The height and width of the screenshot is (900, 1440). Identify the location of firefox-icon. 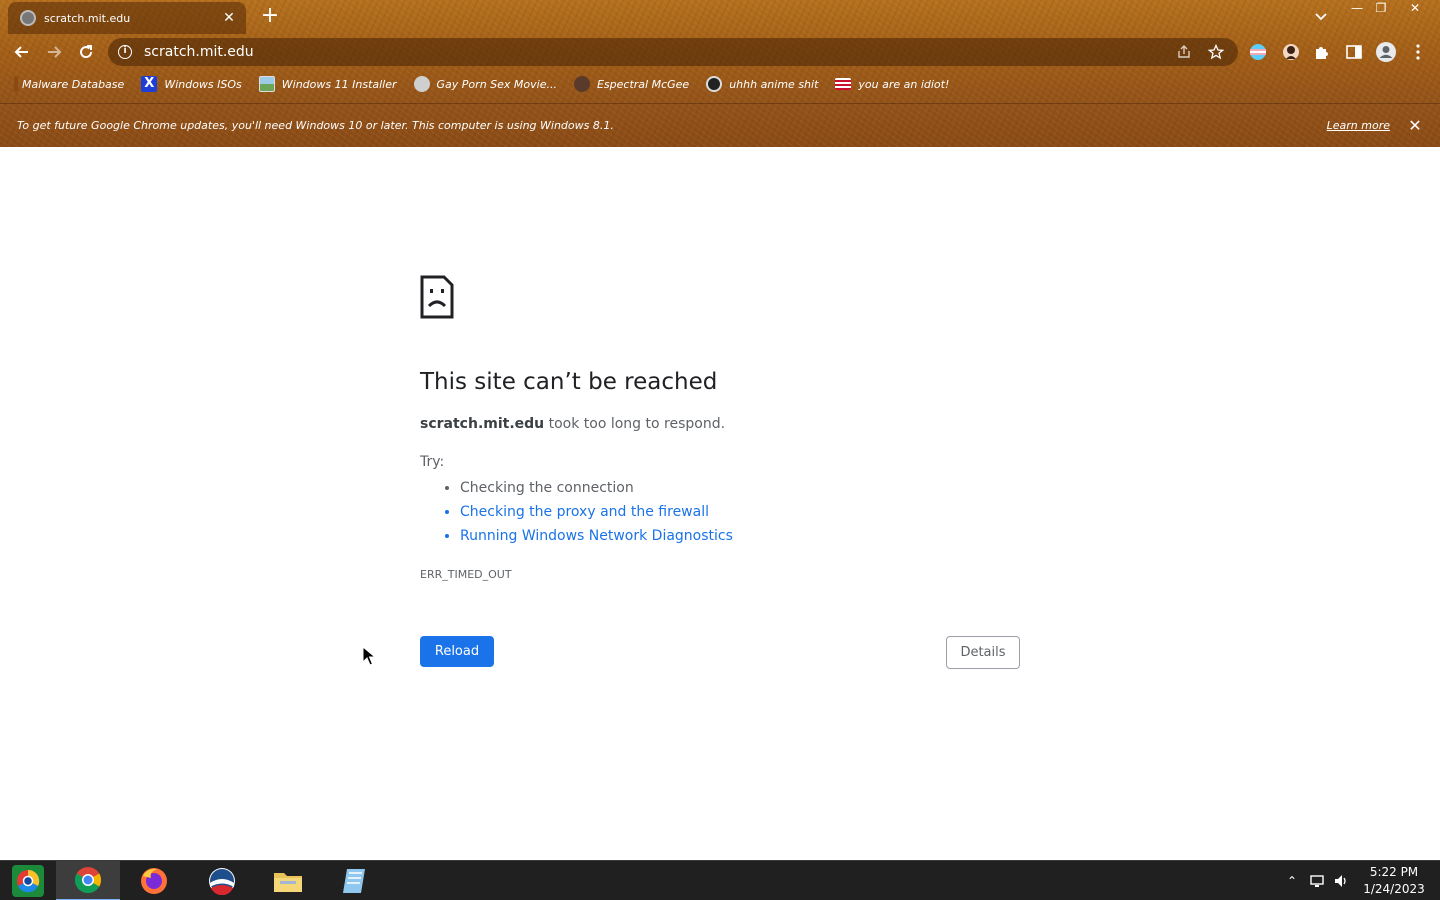
(154, 881).